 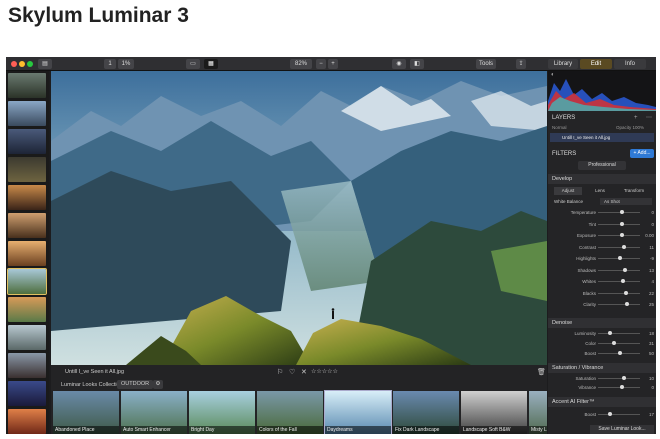 What do you see at coordinates (602, 137) in the screenshot?
I see `layer-item: Untill I_ve Seen it All.jpg` at bounding box center [602, 137].